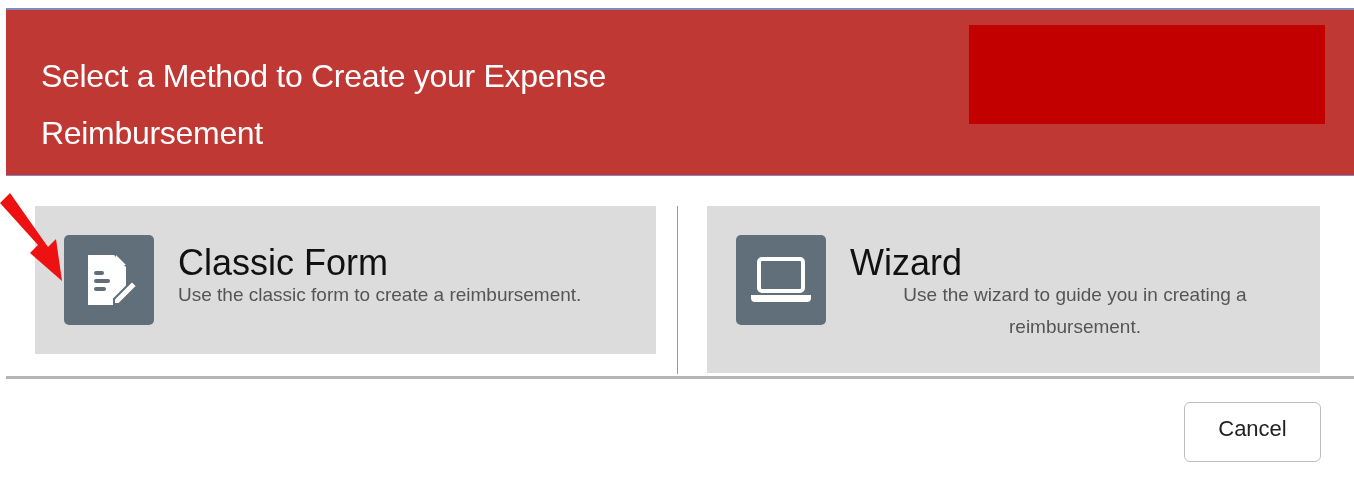 The image size is (1354, 485). I want to click on cancel-button: Cancel, so click(1252, 432).